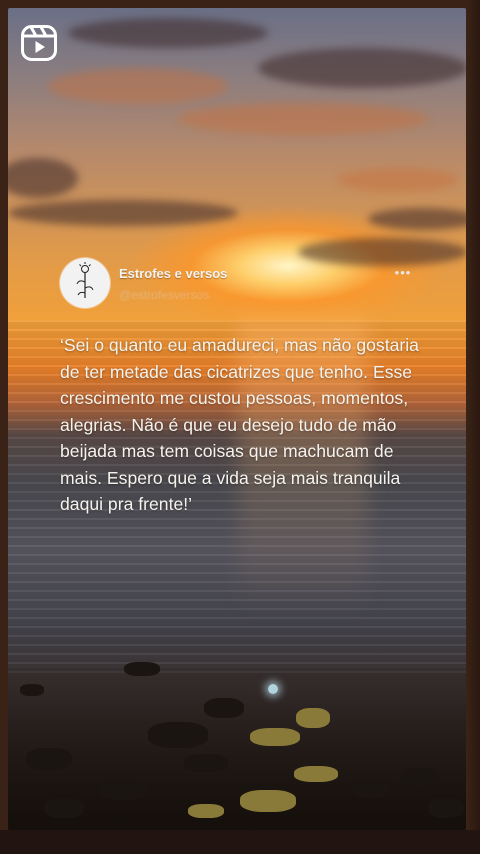  What do you see at coordinates (273, 689) in the screenshot?
I see `playback-indicator` at bounding box center [273, 689].